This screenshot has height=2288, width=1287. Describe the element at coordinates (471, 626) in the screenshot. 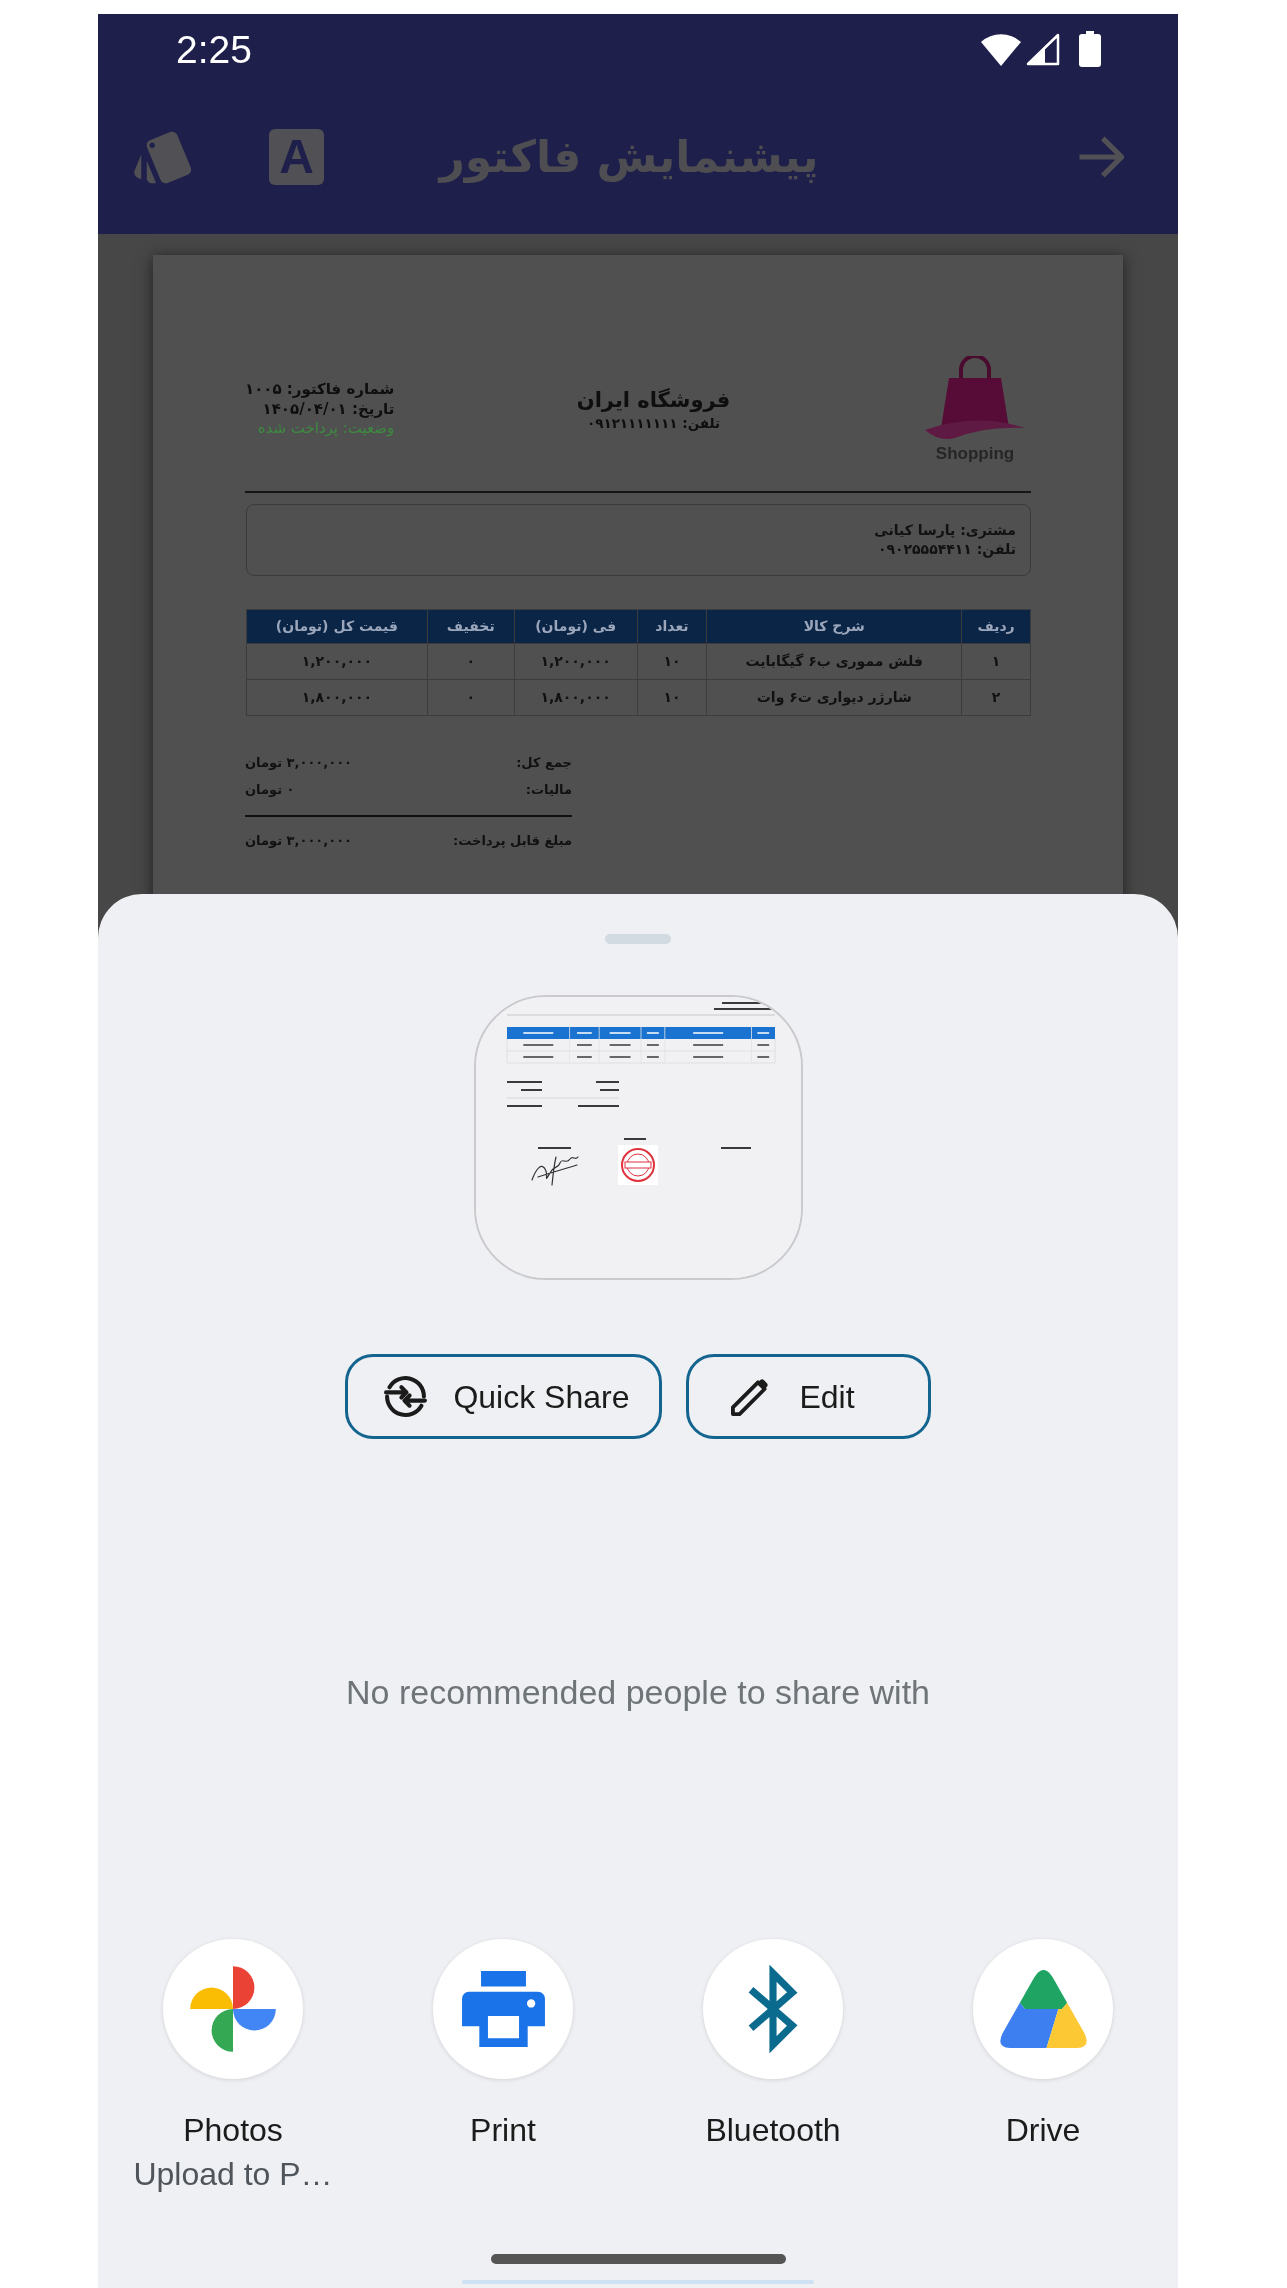

I see `column-header: تخفیف` at that location.